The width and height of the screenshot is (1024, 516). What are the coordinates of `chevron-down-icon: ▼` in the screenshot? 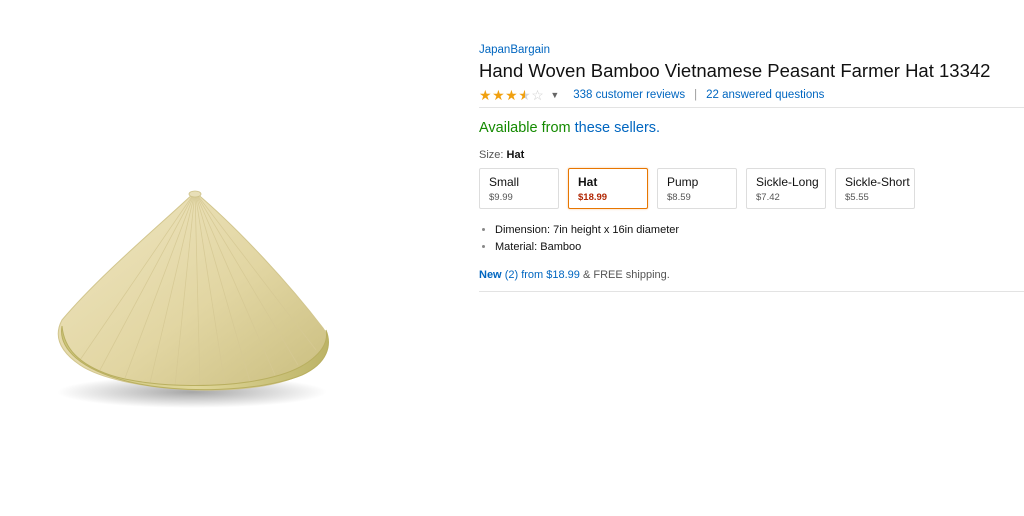 It's located at (554, 95).